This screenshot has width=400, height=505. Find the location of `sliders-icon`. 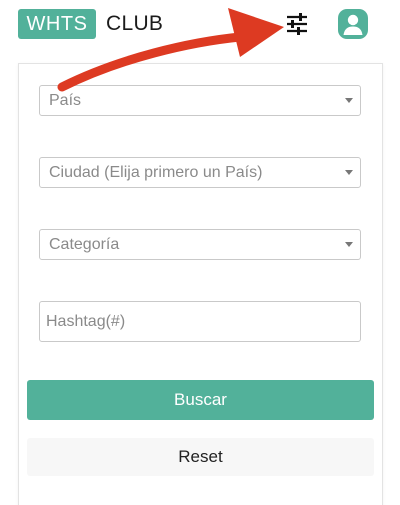

sliders-icon is located at coordinates (297, 24).